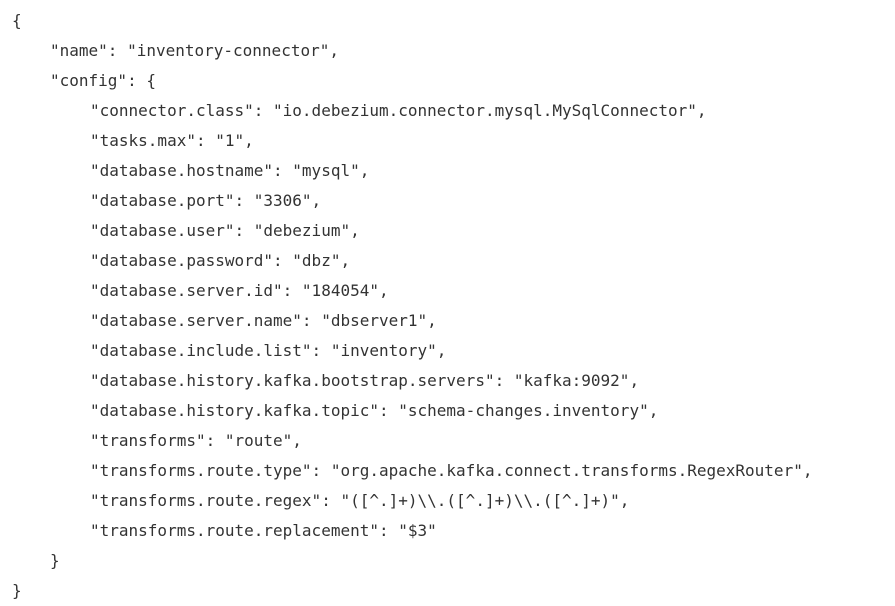 The width and height of the screenshot is (895, 606). What do you see at coordinates (17, 20) in the screenshot?
I see `code-line-open-brace: {` at bounding box center [17, 20].